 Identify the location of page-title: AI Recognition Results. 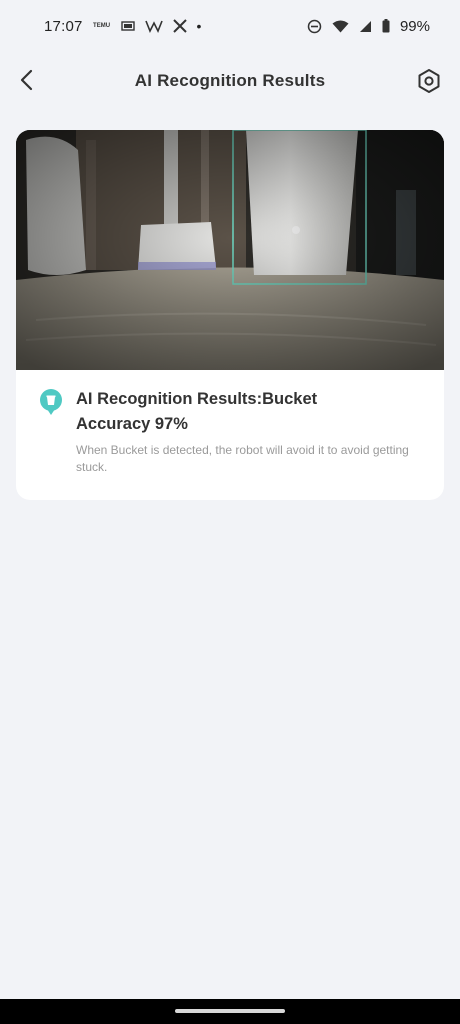
(230, 80).